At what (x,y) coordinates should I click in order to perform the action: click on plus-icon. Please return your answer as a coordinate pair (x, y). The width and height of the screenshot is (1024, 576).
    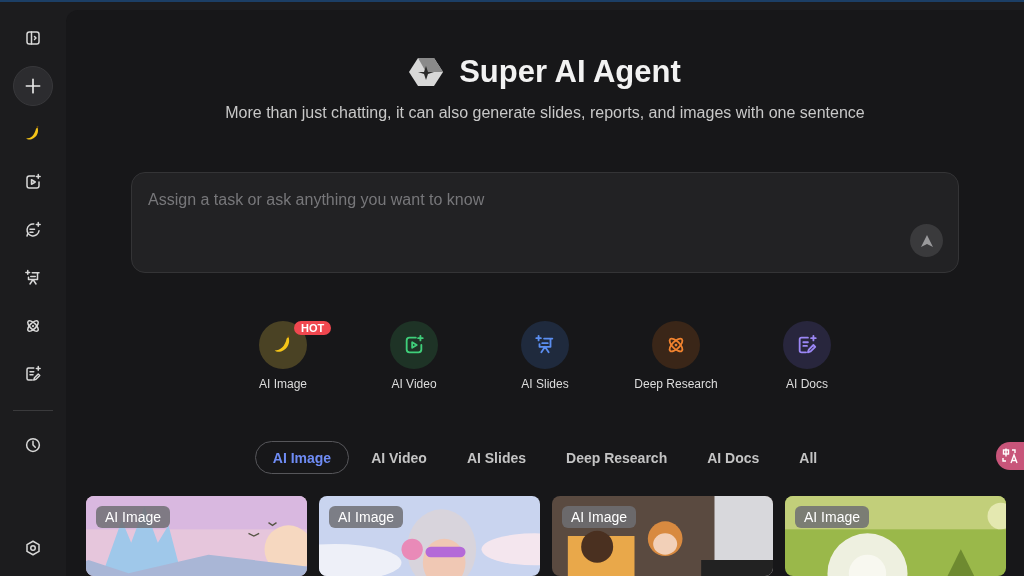
    Looking at the image, I should click on (33, 86).